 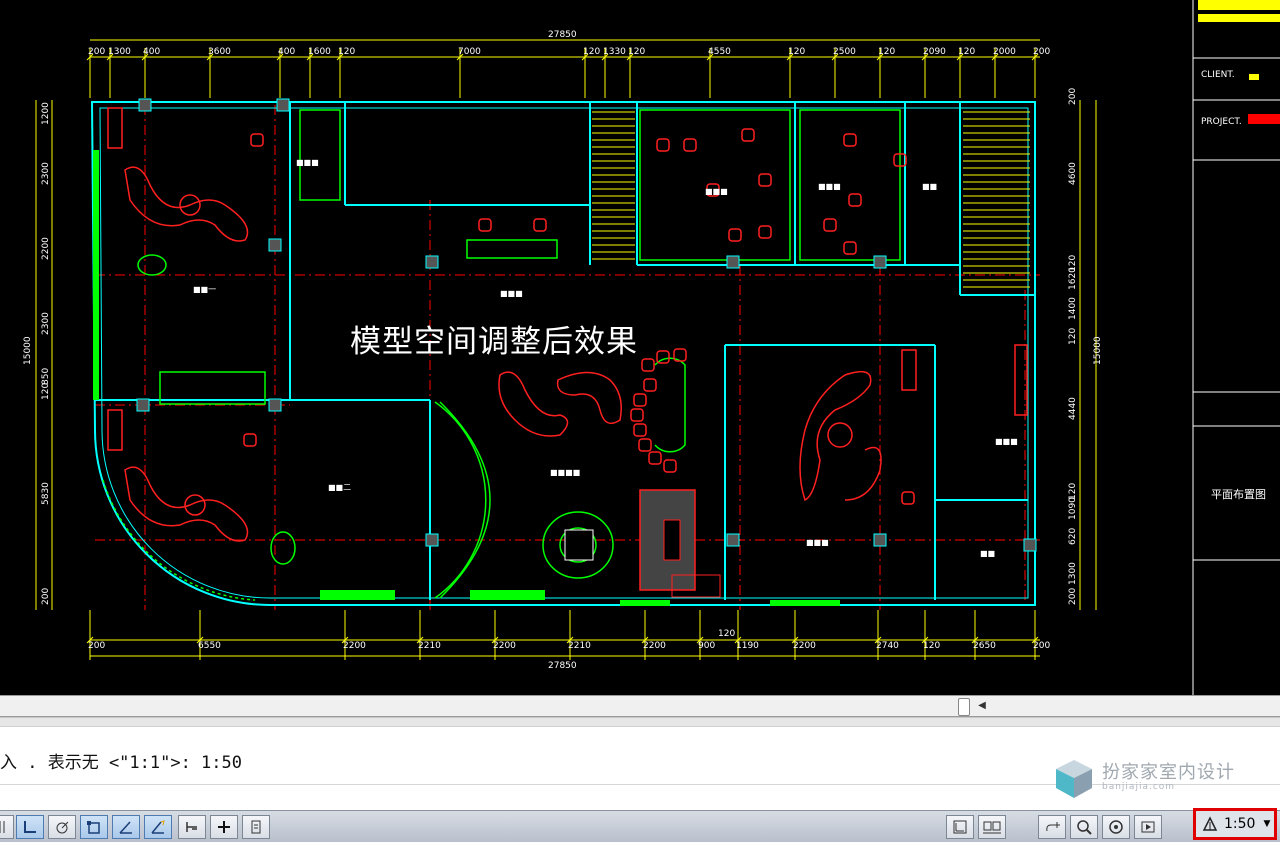 I want to click on dynamic-ucs-icon, so click(x=158, y=827).